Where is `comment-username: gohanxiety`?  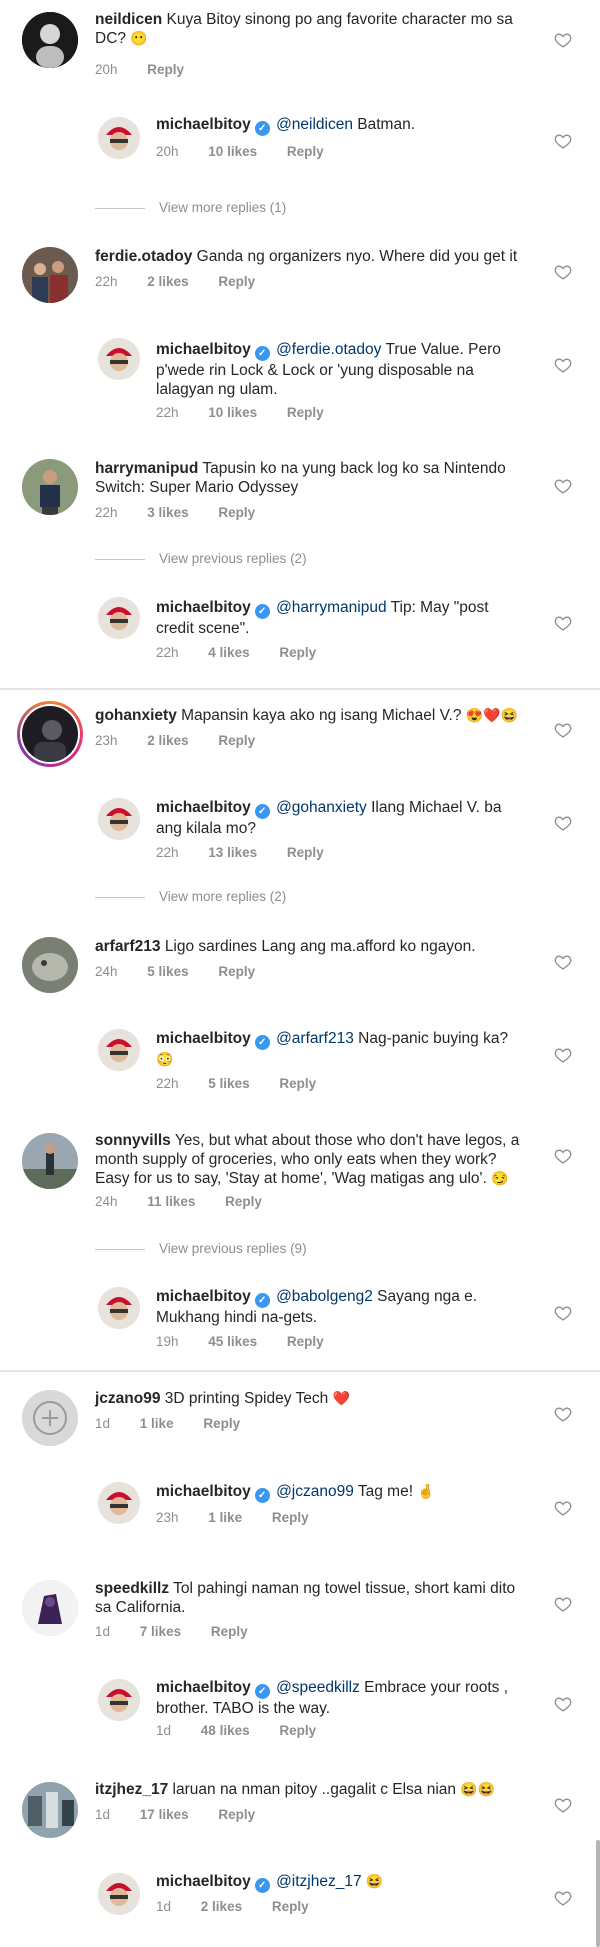 comment-username: gohanxiety is located at coordinates (136, 715).